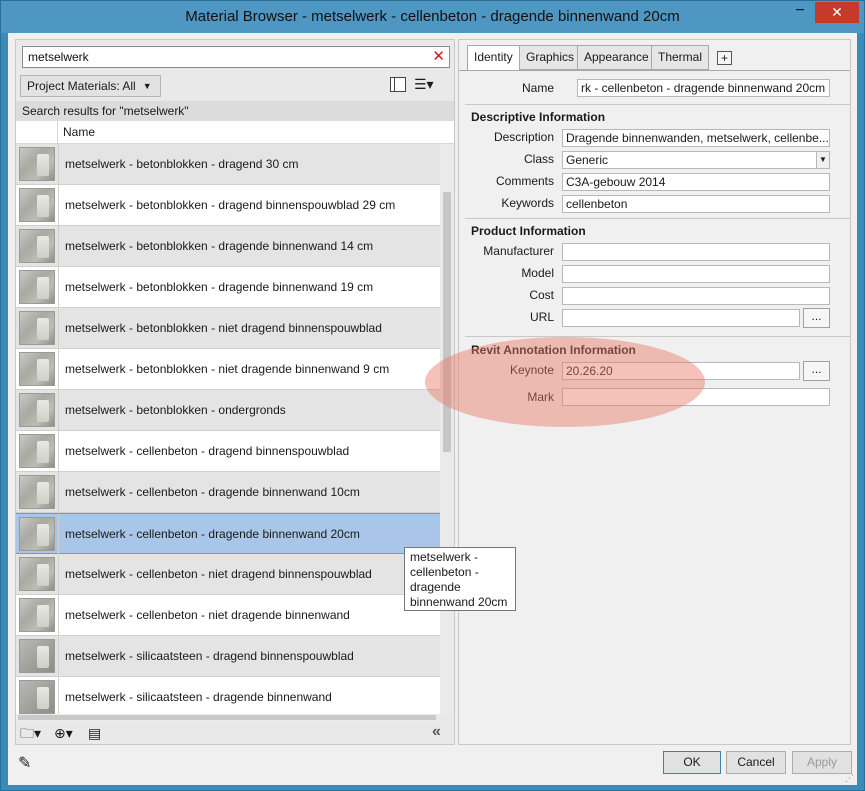 The image size is (865, 791). What do you see at coordinates (398, 84) in the screenshot?
I see `toggle-library-pane-icon` at bounding box center [398, 84].